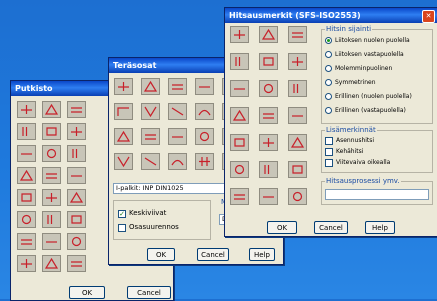  I want to click on osasuurennos-checkbox, so click(122, 228).